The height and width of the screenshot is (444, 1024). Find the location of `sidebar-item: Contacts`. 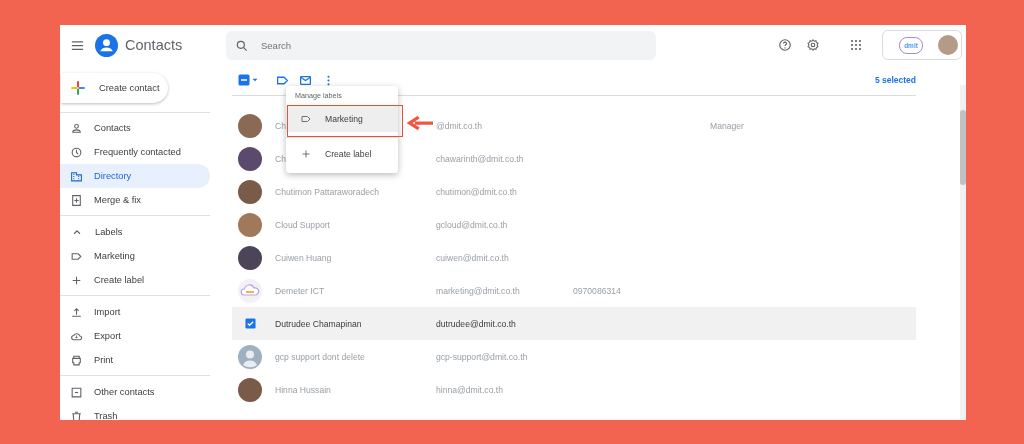

sidebar-item: Contacts is located at coordinates (135, 128).